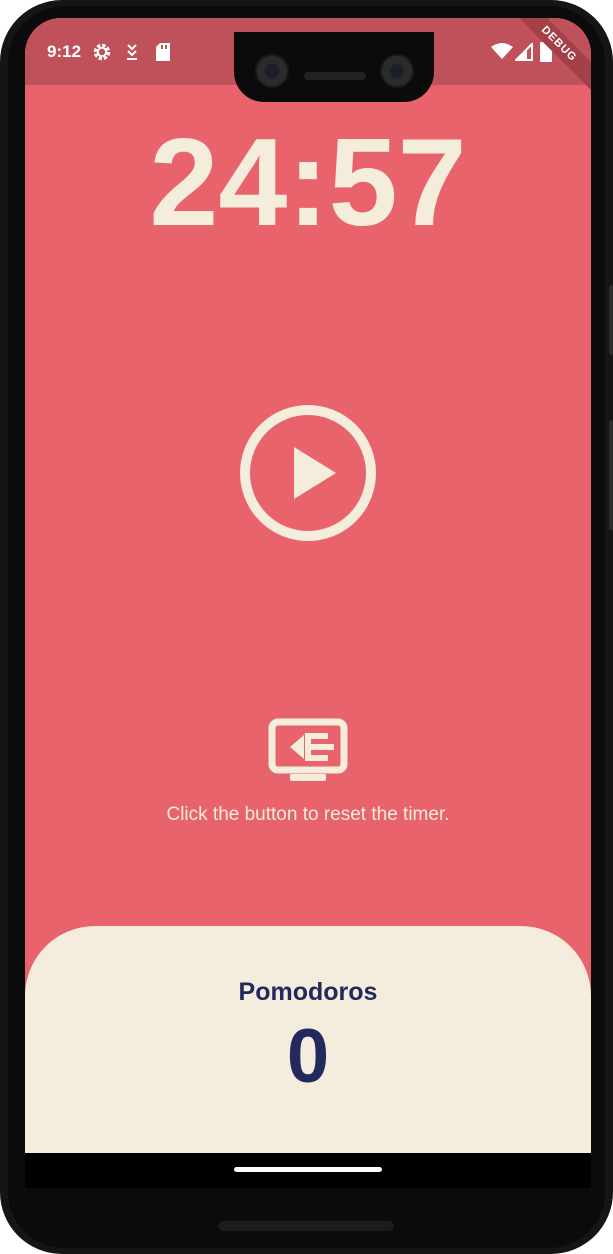 This screenshot has width=613, height=1254. I want to click on cellular-signal-icon, so click(524, 52).